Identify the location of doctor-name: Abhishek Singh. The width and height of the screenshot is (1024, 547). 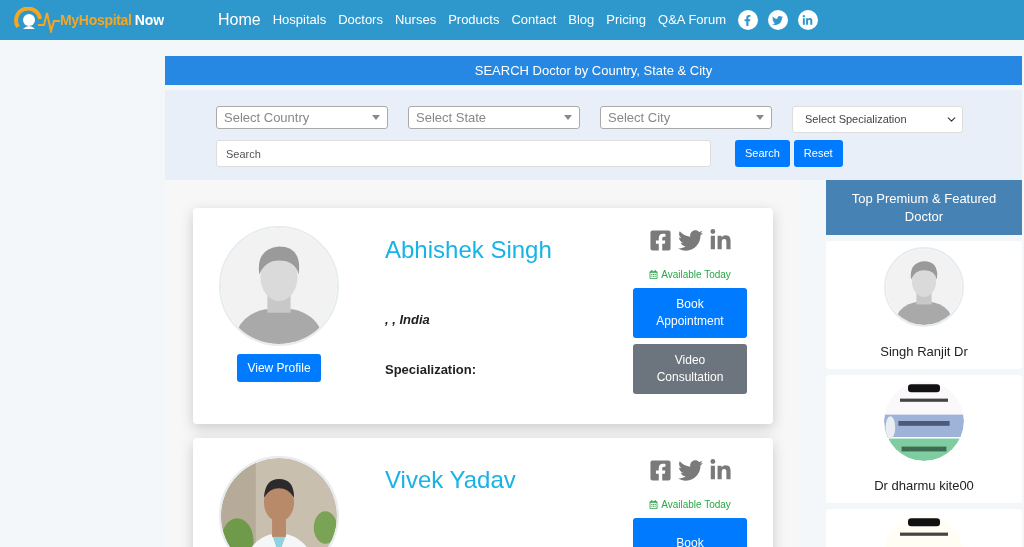
(509, 250).